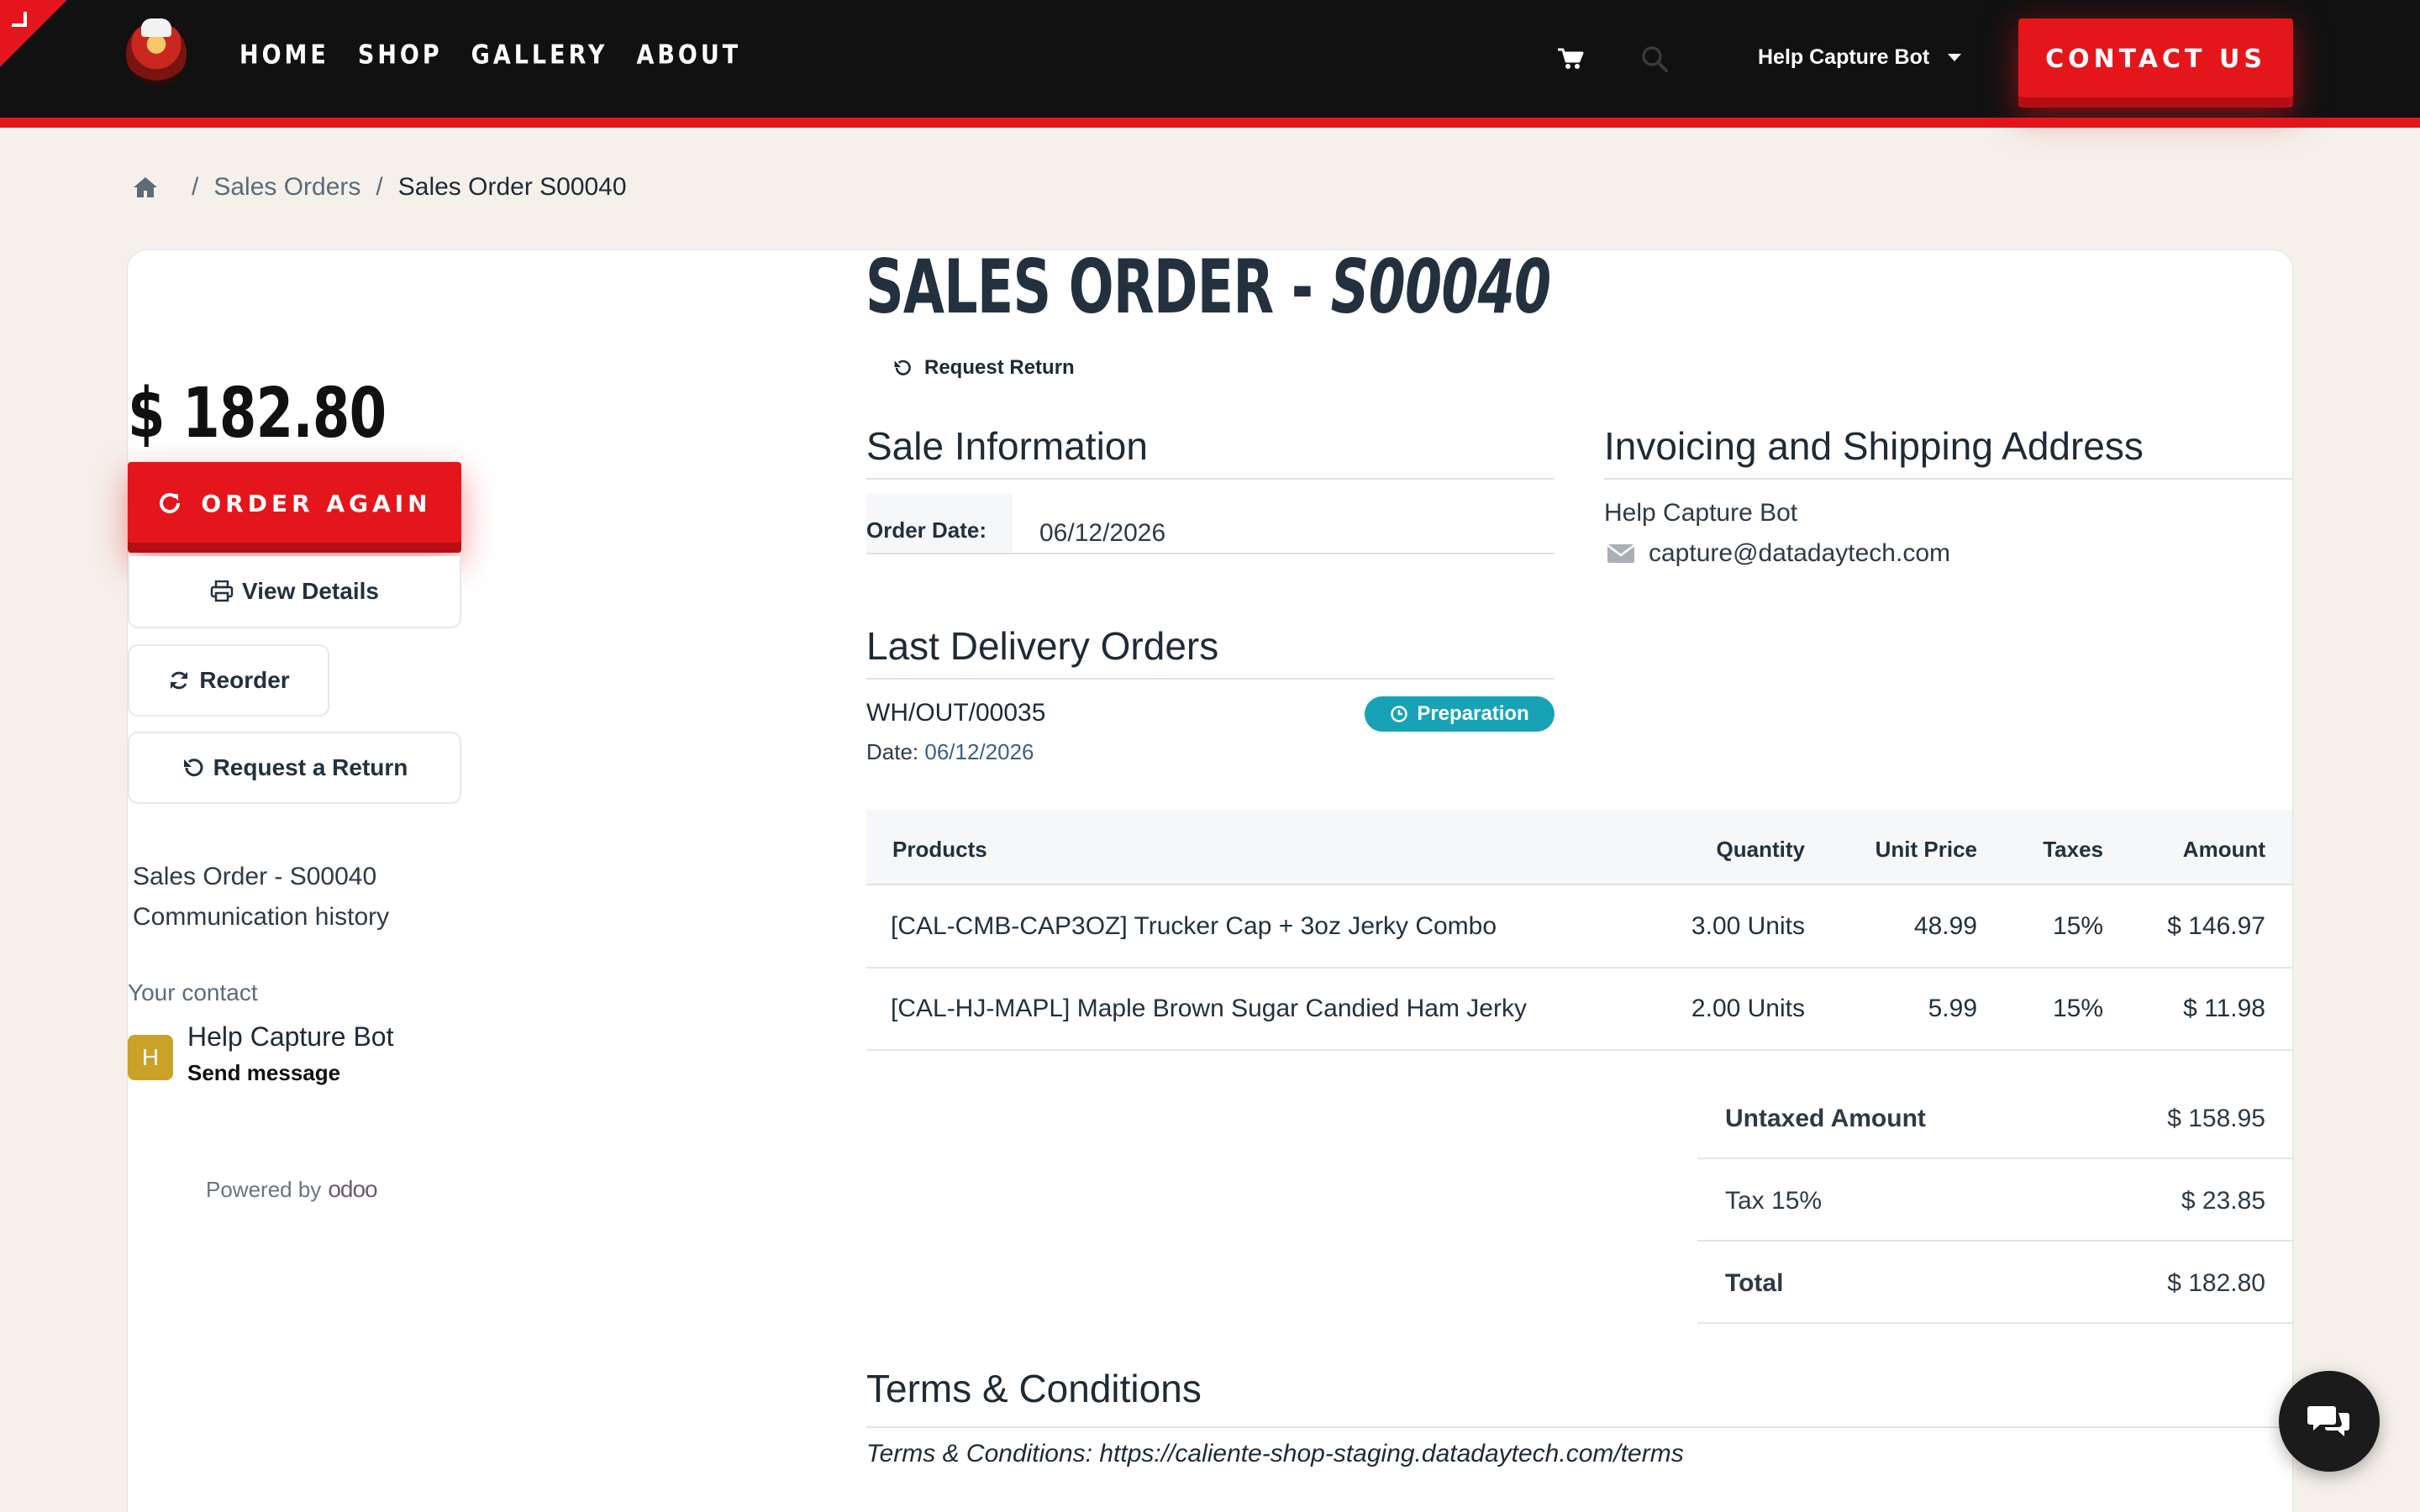 The width and height of the screenshot is (2420, 1512). Describe the element at coordinates (1043, 646) in the screenshot. I see `delivery-orders-heading: Last Delivery Orders` at that location.